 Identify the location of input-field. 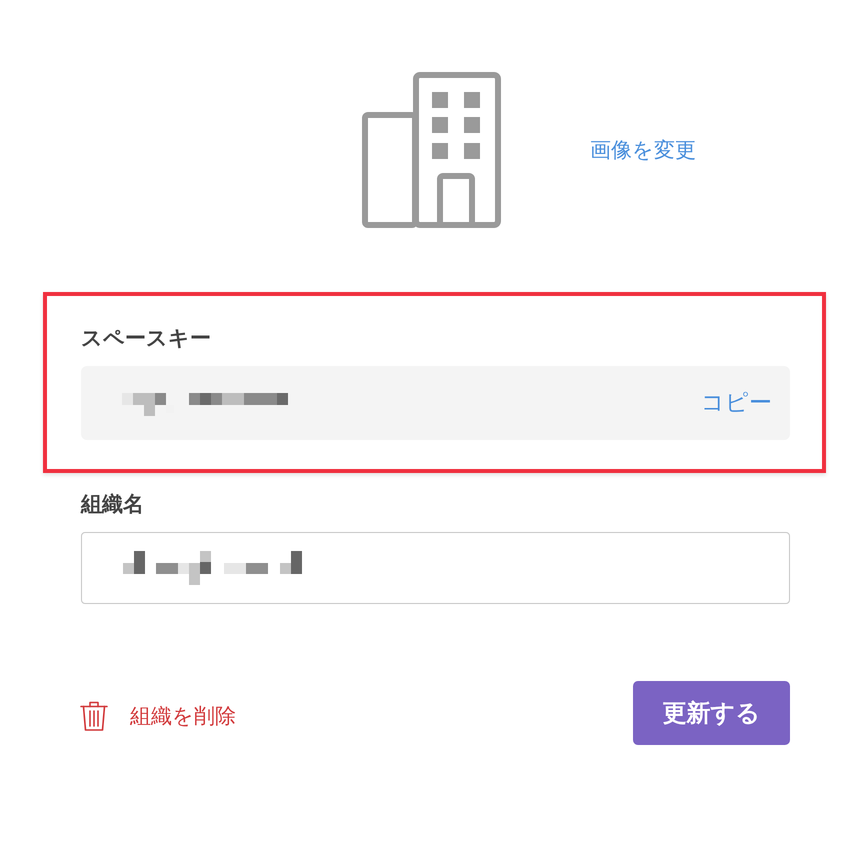
(435, 568).